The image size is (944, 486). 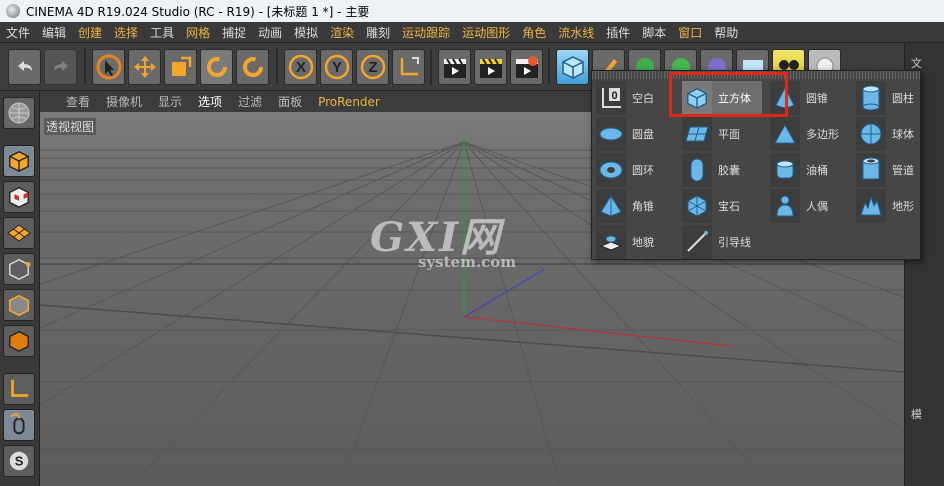 What do you see at coordinates (697, 206) in the screenshot?
I see `platonic-icon` at bounding box center [697, 206].